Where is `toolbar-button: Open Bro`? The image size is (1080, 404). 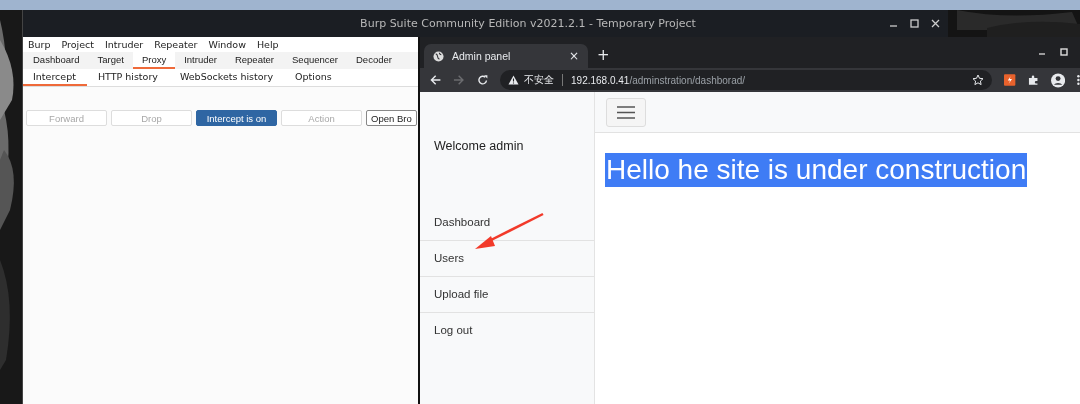 toolbar-button: Open Bro is located at coordinates (391, 118).